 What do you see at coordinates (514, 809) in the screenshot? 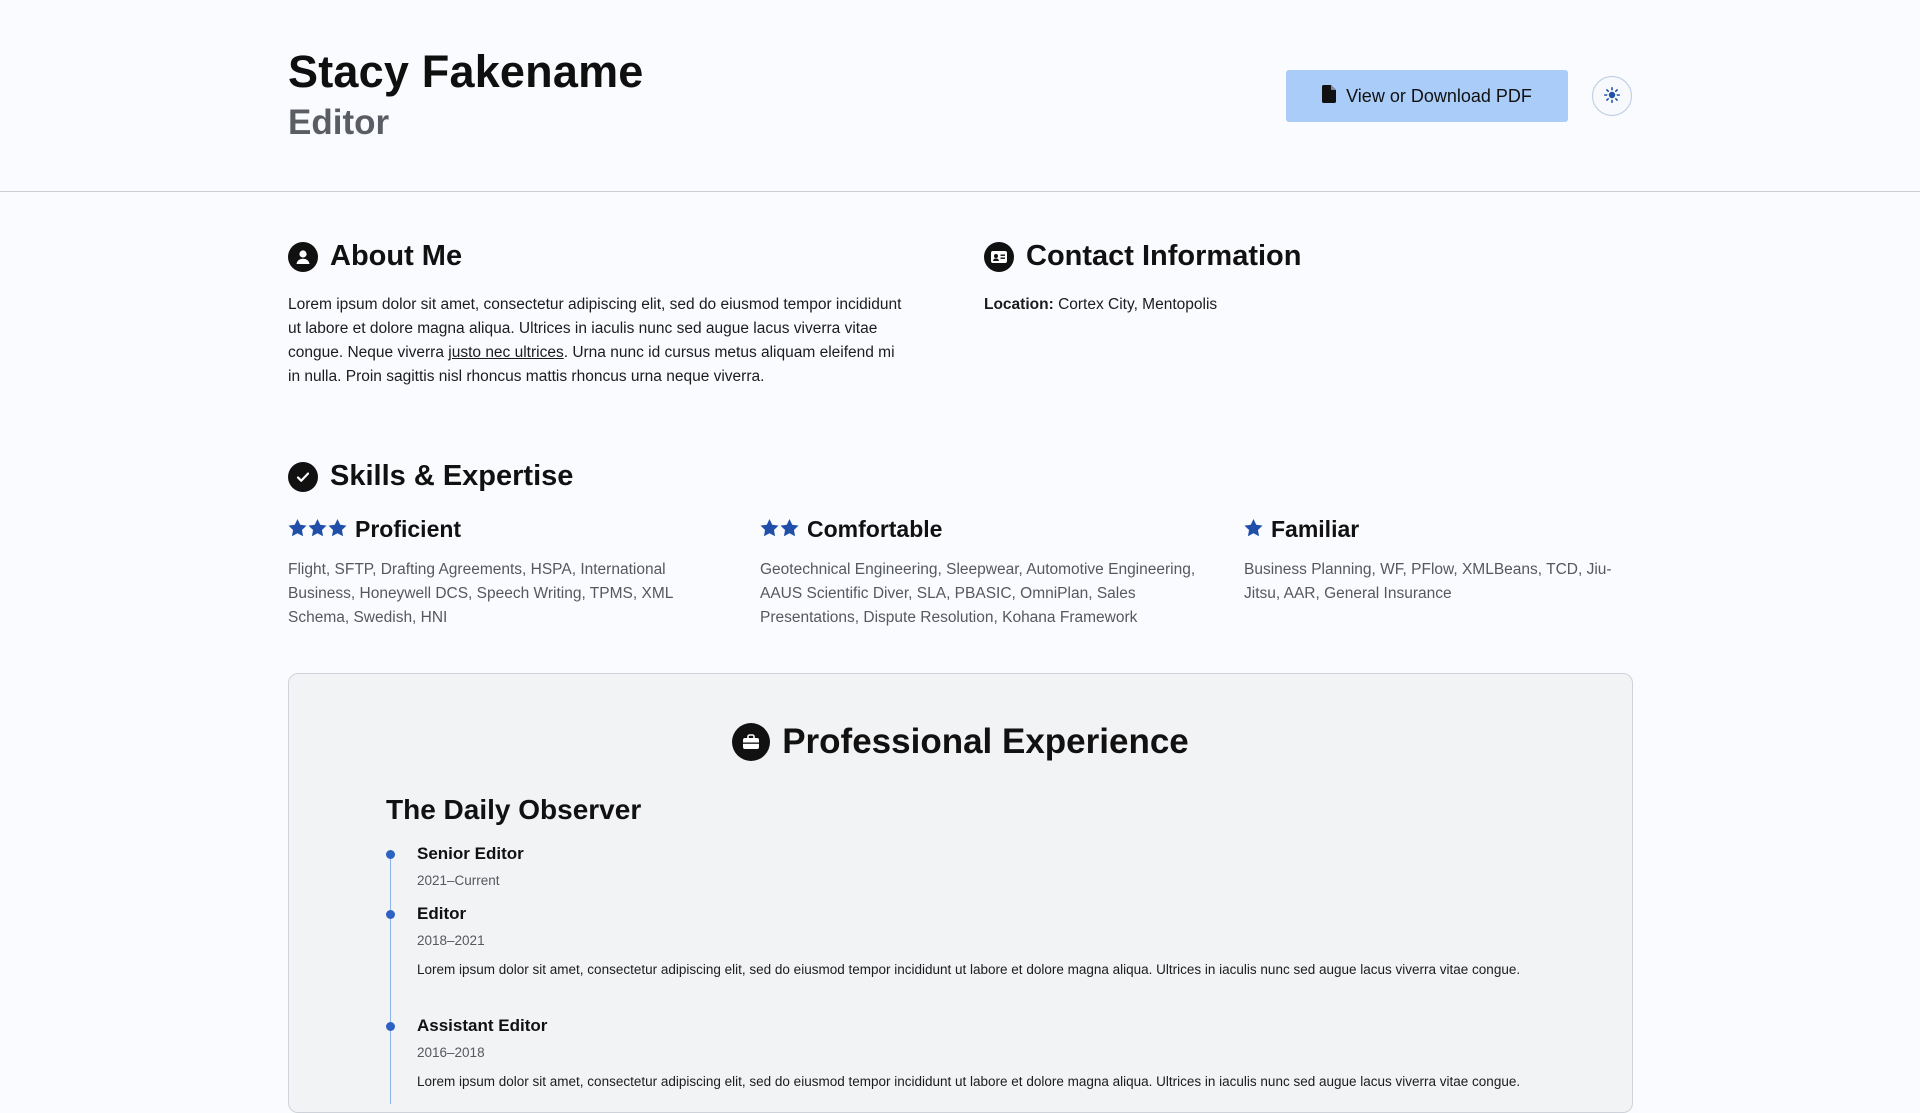
I see `company-name: The Daily Observer` at bounding box center [514, 809].